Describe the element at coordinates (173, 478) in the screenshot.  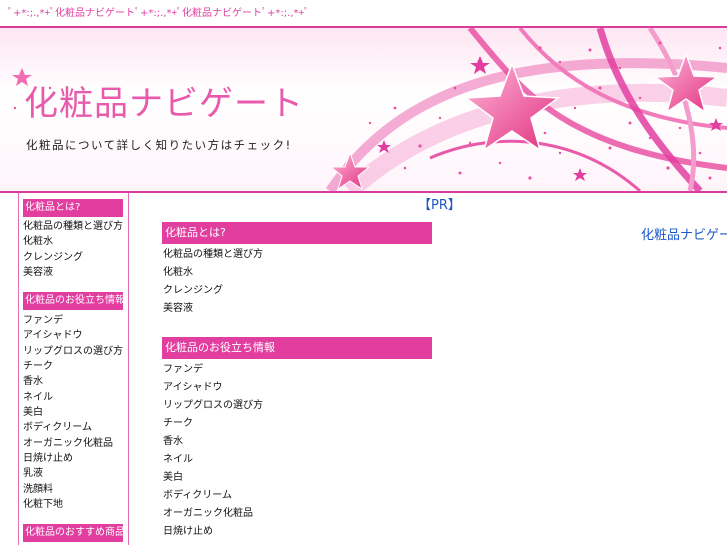
I see `main-link: 美白` at that location.